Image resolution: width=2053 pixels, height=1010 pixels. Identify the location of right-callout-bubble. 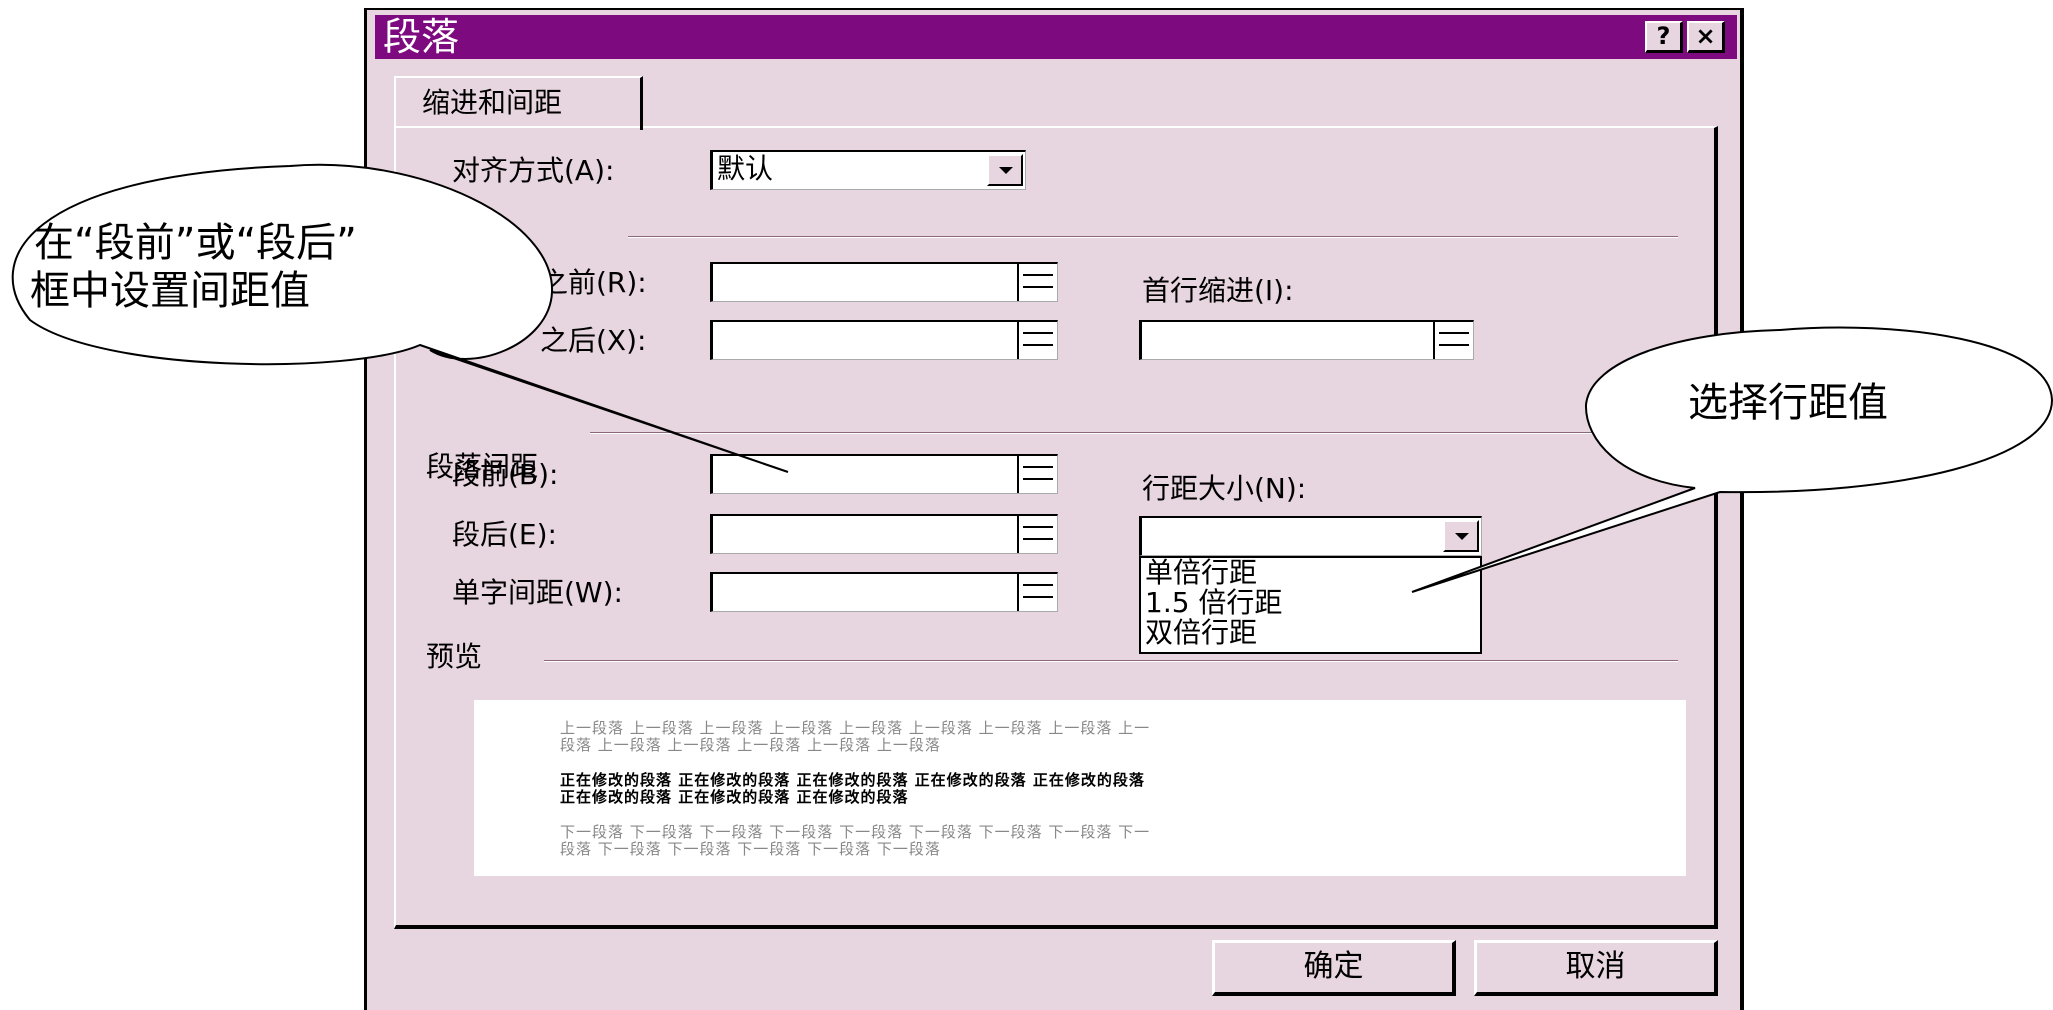
(1732, 459).